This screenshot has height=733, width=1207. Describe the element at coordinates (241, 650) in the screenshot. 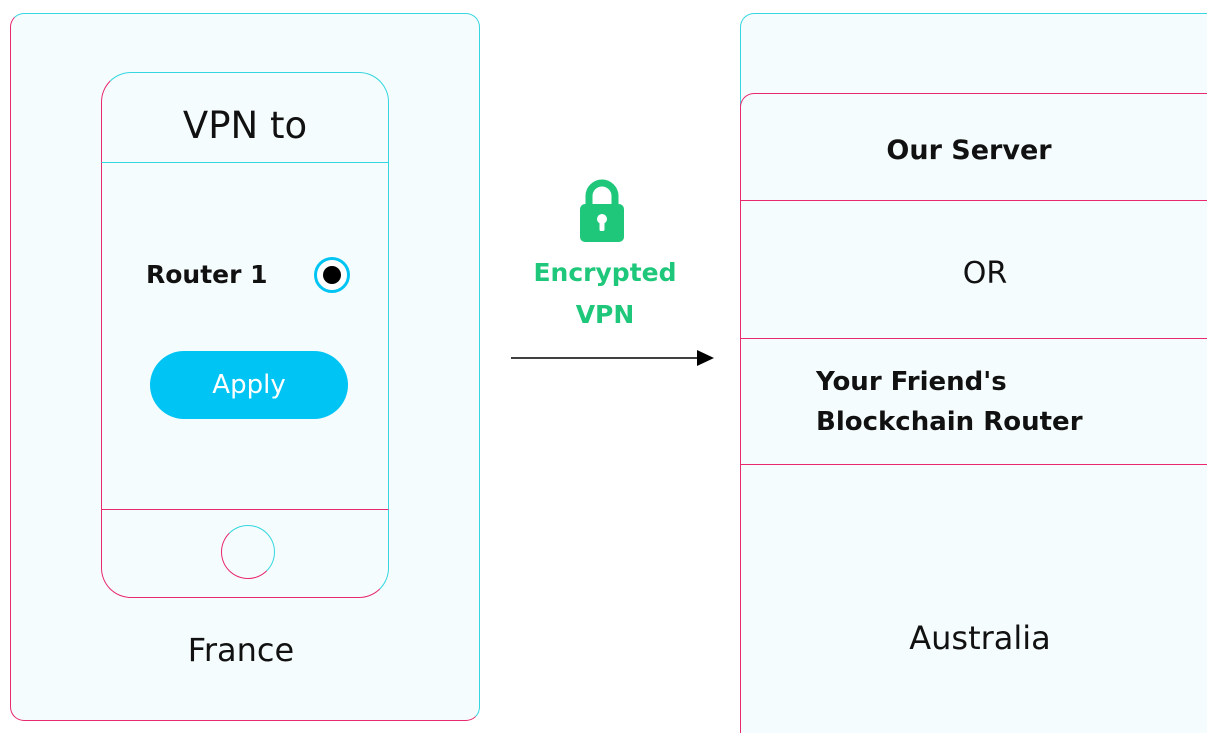

I see `source-location-label: France` at that location.